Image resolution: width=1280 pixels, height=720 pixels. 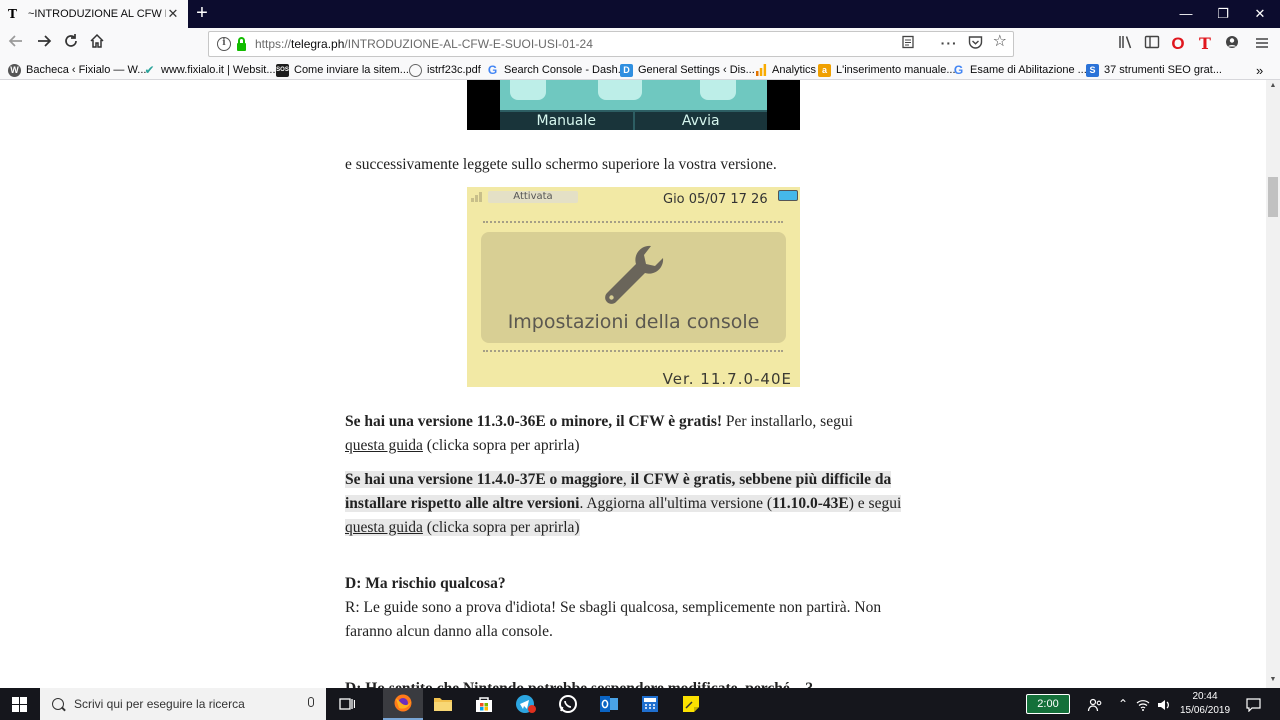 What do you see at coordinates (1259, 70) in the screenshot?
I see `bookmarks-overflow-icon: »` at bounding box center [1259, 70].